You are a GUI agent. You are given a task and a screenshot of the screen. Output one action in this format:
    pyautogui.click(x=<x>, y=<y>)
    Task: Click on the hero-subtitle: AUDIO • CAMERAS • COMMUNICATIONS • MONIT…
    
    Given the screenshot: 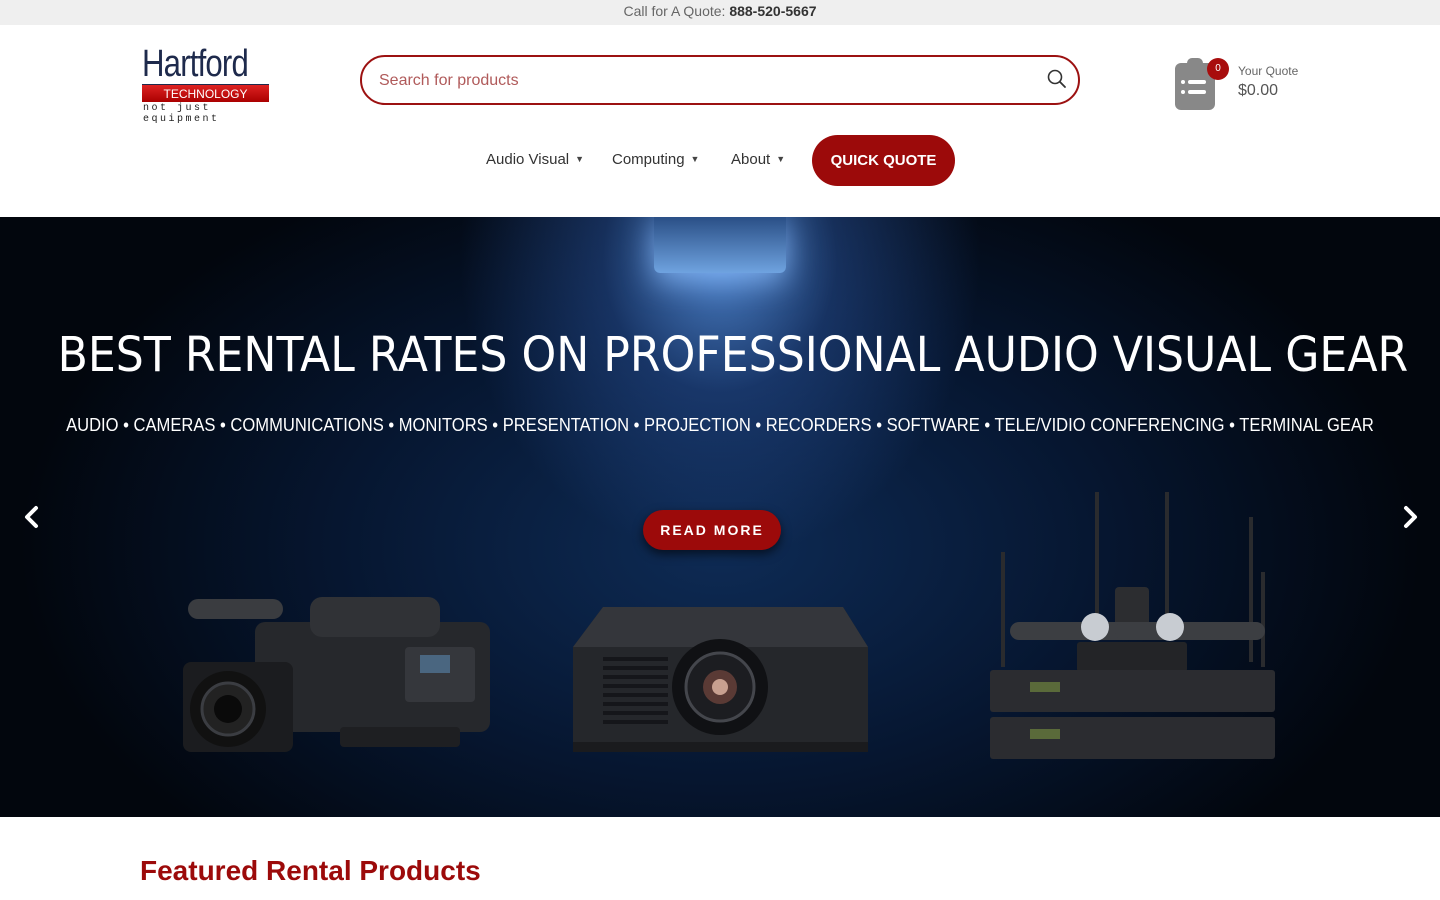 What is the action you would take?
    pyautogui.click(x=720, y=425)
    